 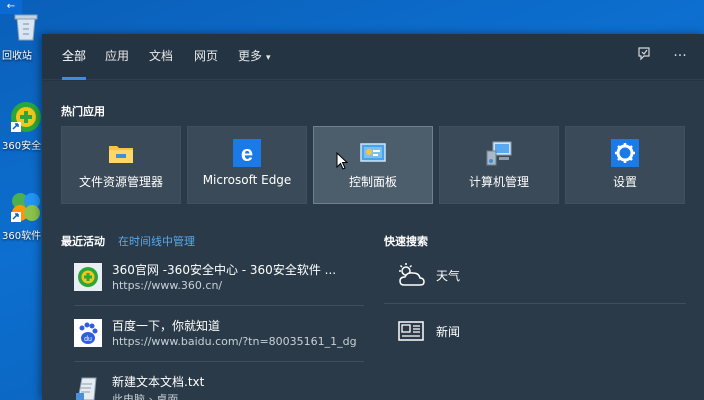 I want to click on hot-apps-title: 热门应用, so click(x=83, y=111).